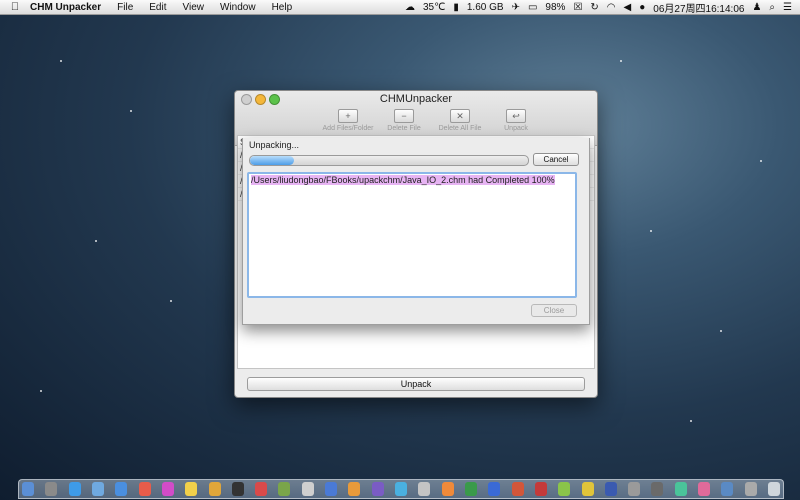 This screenshot has height=500, width=800. I want to click on delete-file-button: − Delete File, so click(404, 120).